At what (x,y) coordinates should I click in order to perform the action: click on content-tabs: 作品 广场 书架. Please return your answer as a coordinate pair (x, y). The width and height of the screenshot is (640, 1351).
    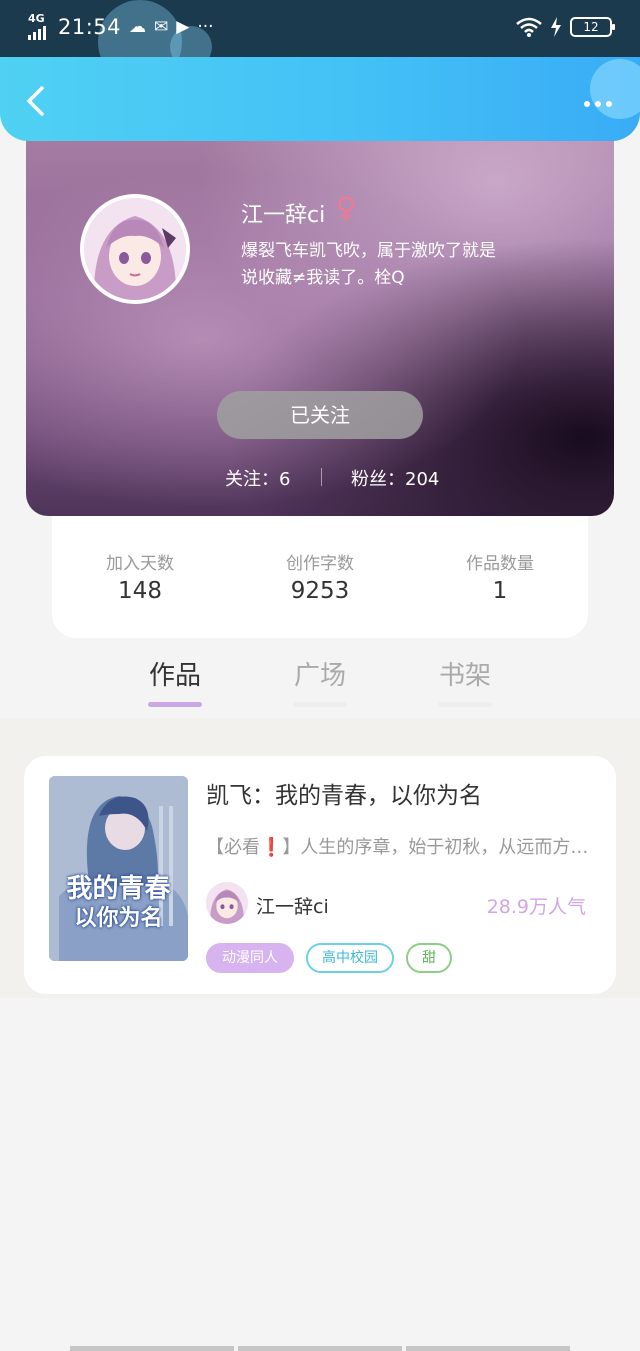
    Looking at the image, I should click on (320, 685).